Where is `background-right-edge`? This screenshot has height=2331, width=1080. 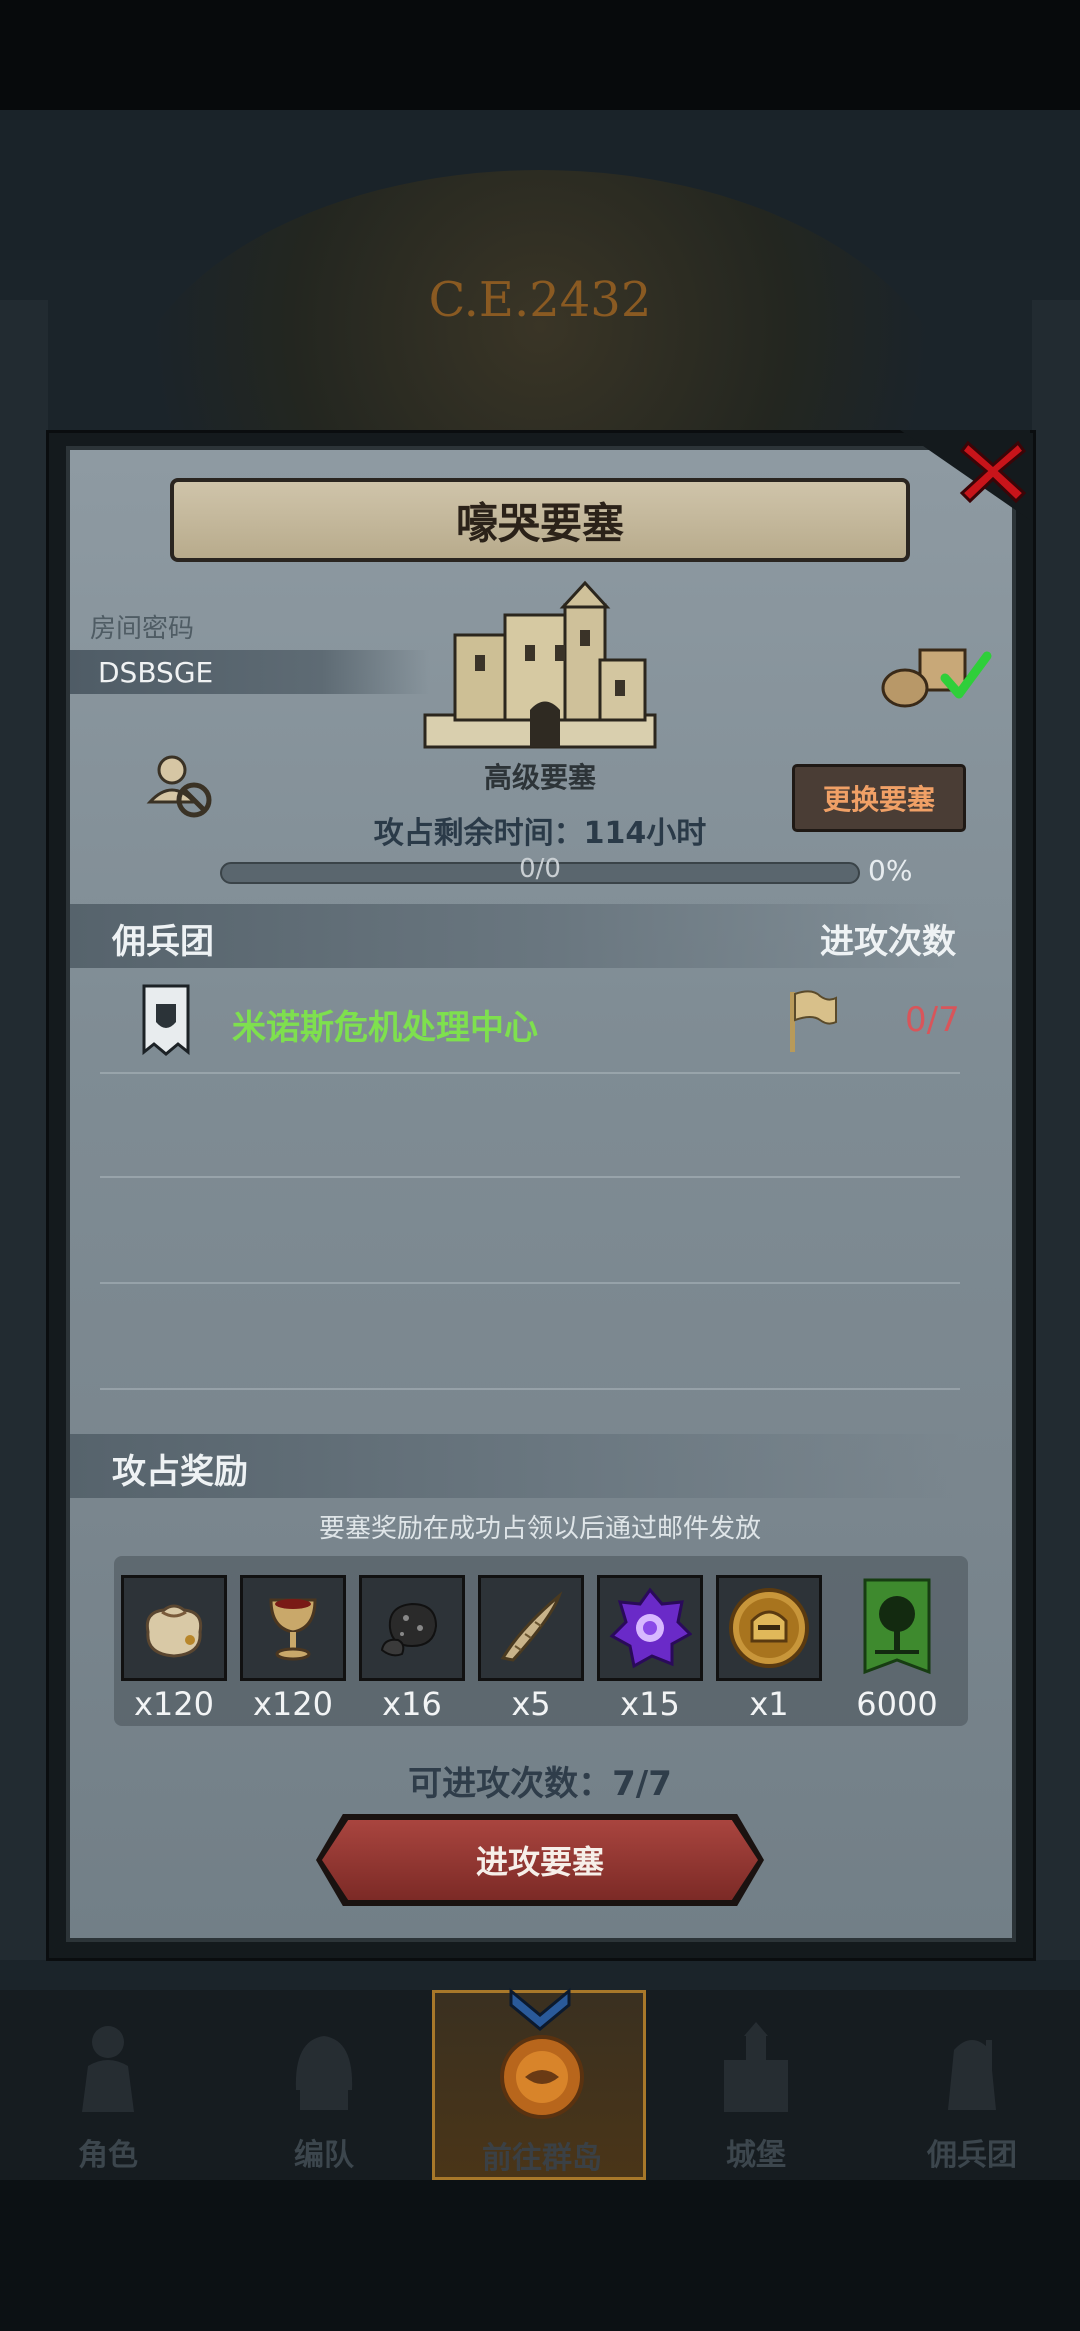 background-right-edge is located at coordinates (1056, 1130).